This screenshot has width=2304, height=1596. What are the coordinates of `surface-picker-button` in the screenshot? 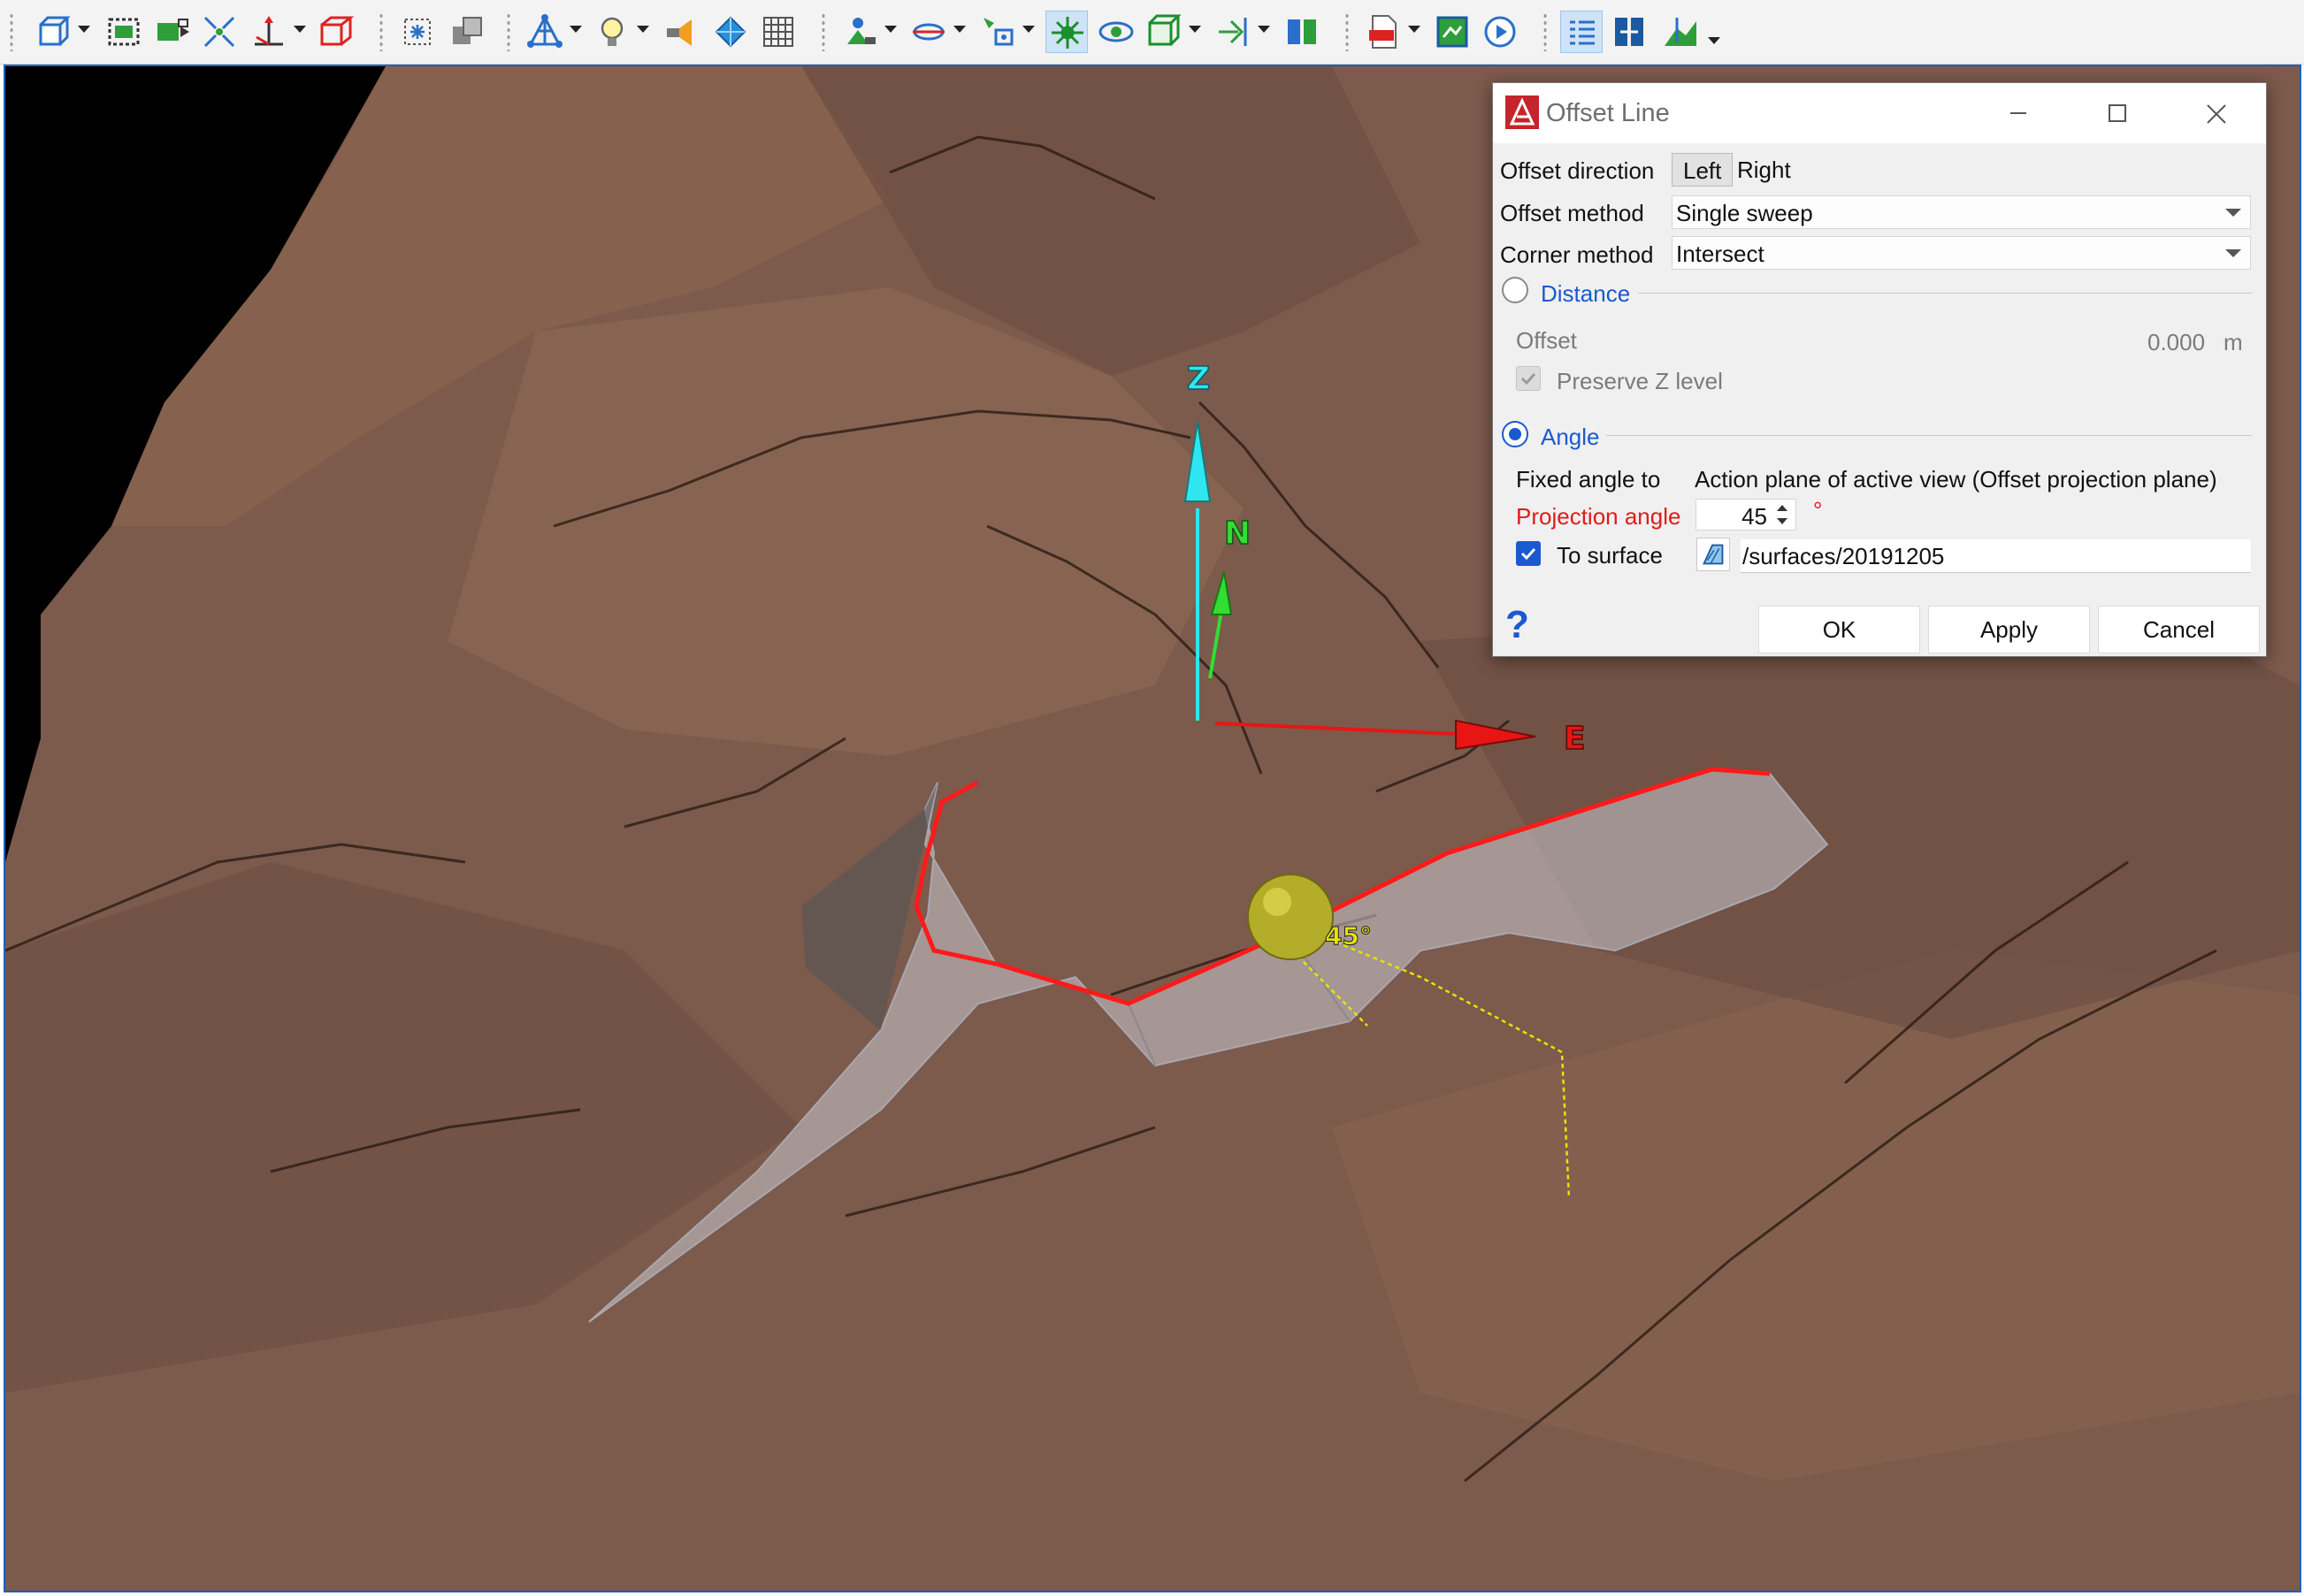 It's located at (1713, 554).